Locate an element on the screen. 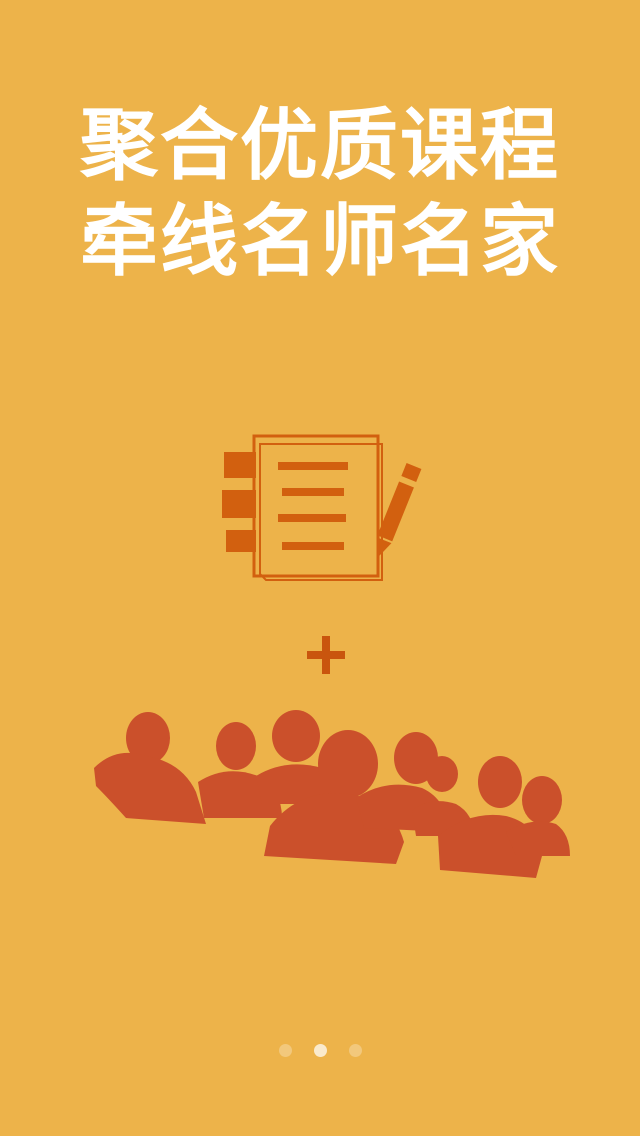 The height and width of the screenshot is (1136, 640). headline-line-2: 牵线名师名家 is located at coordinates (319, 242).